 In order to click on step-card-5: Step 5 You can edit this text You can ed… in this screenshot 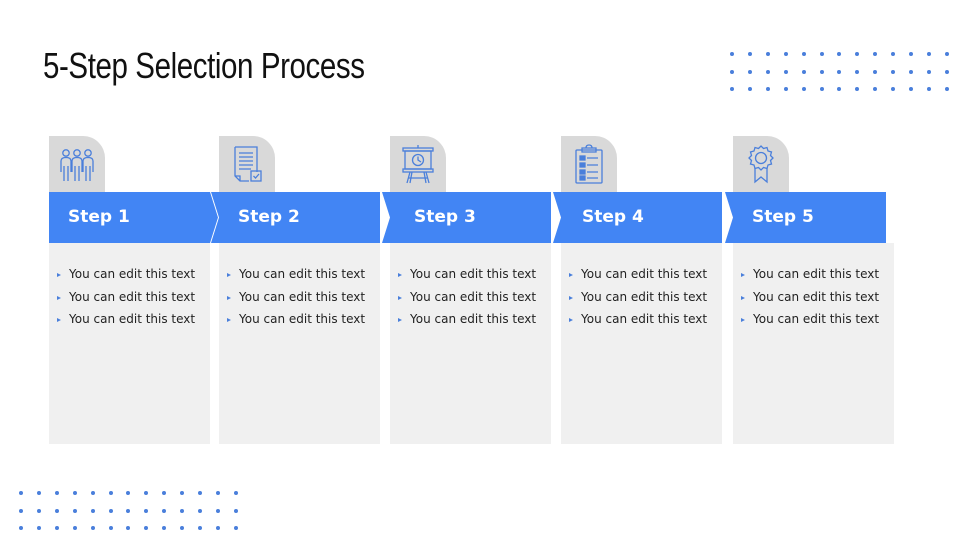, I will do `click(809, 290)`.